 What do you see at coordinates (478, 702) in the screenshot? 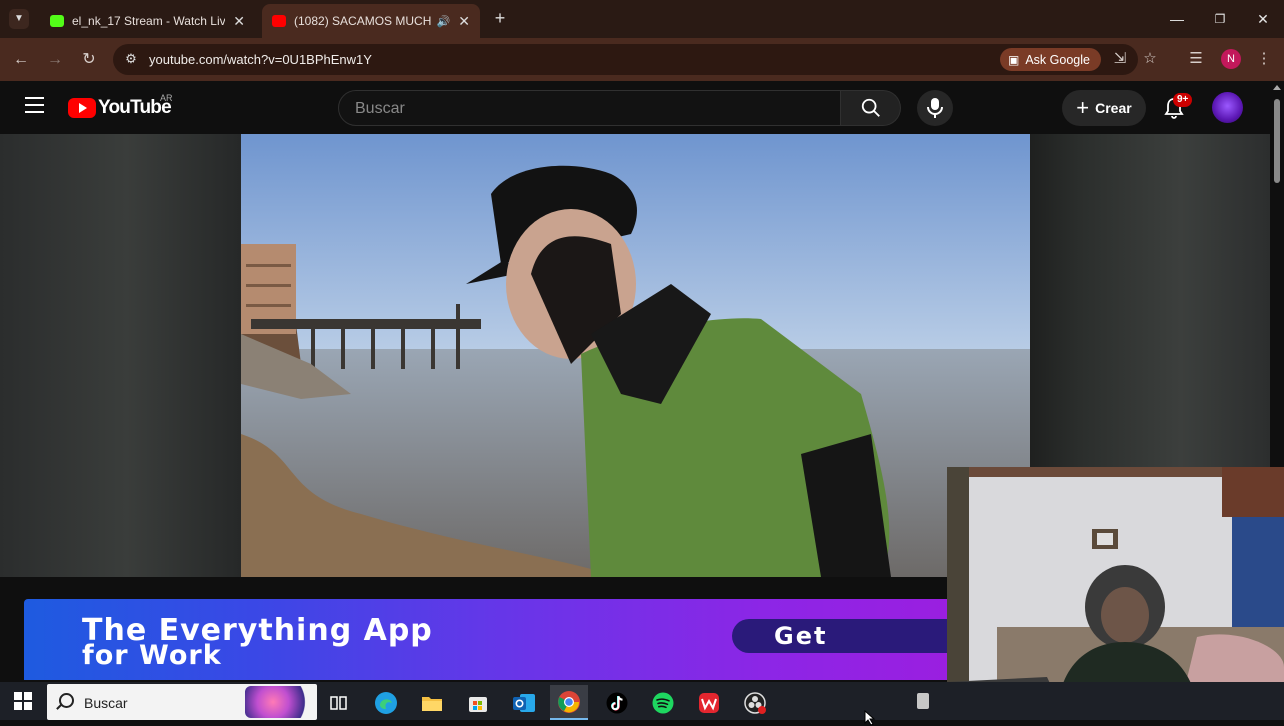
I see `microsoft-store-icon` at bounding box center [478, 702].